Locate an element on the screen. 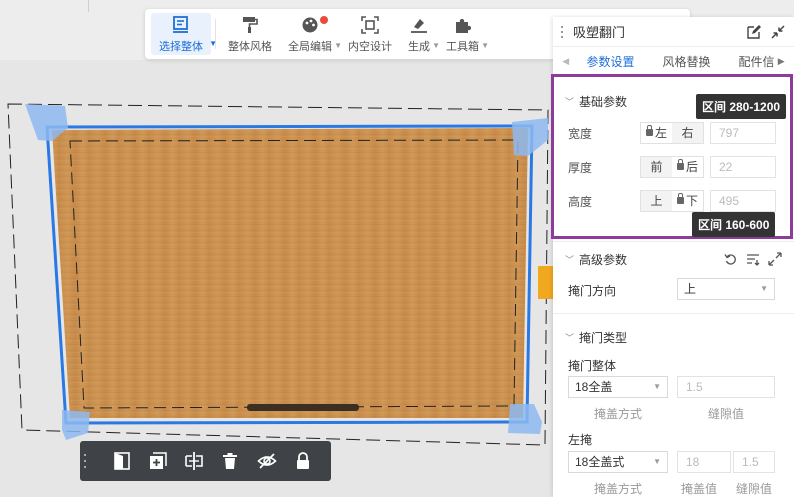  tab-scroll-right-icon: ▶ is located at coordinates (781, 61).